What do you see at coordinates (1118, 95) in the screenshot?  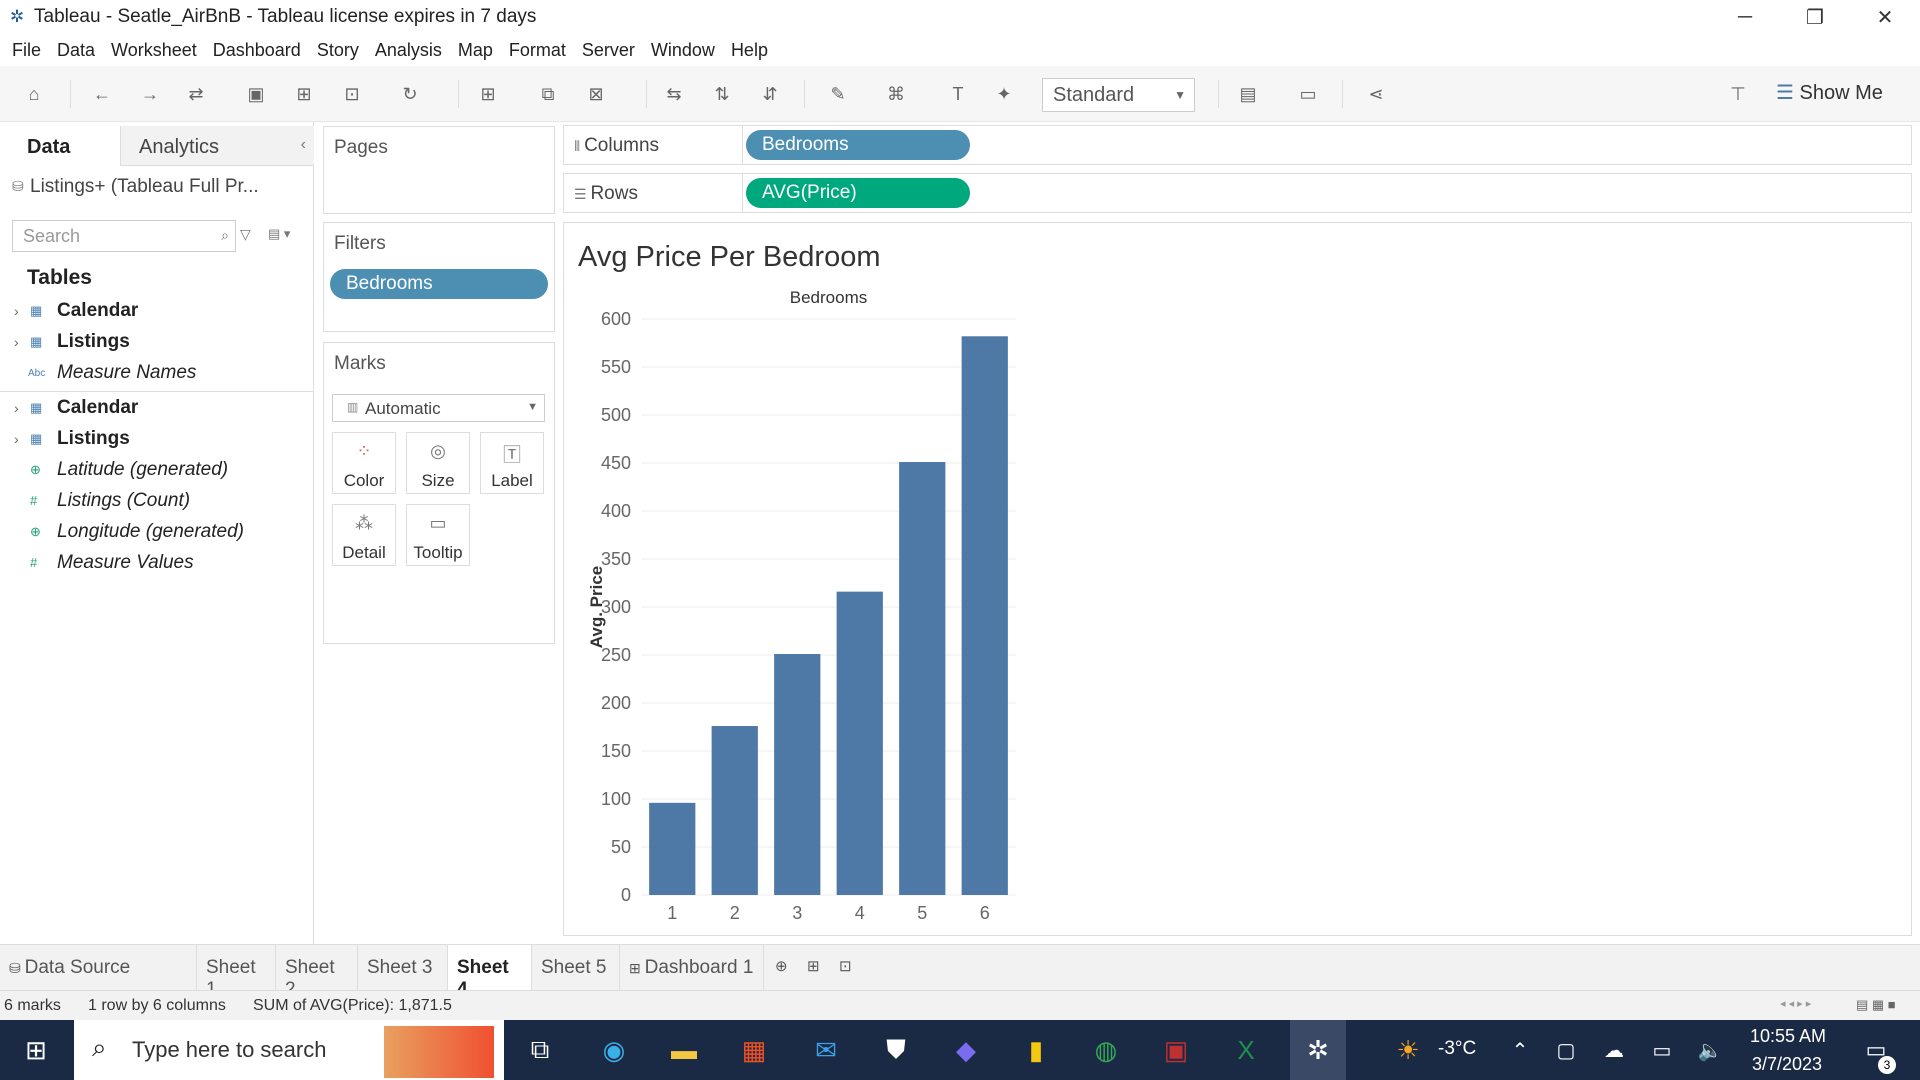 I see `fit-dropdown: Standard ▼` at bounding box center [1118, 95].